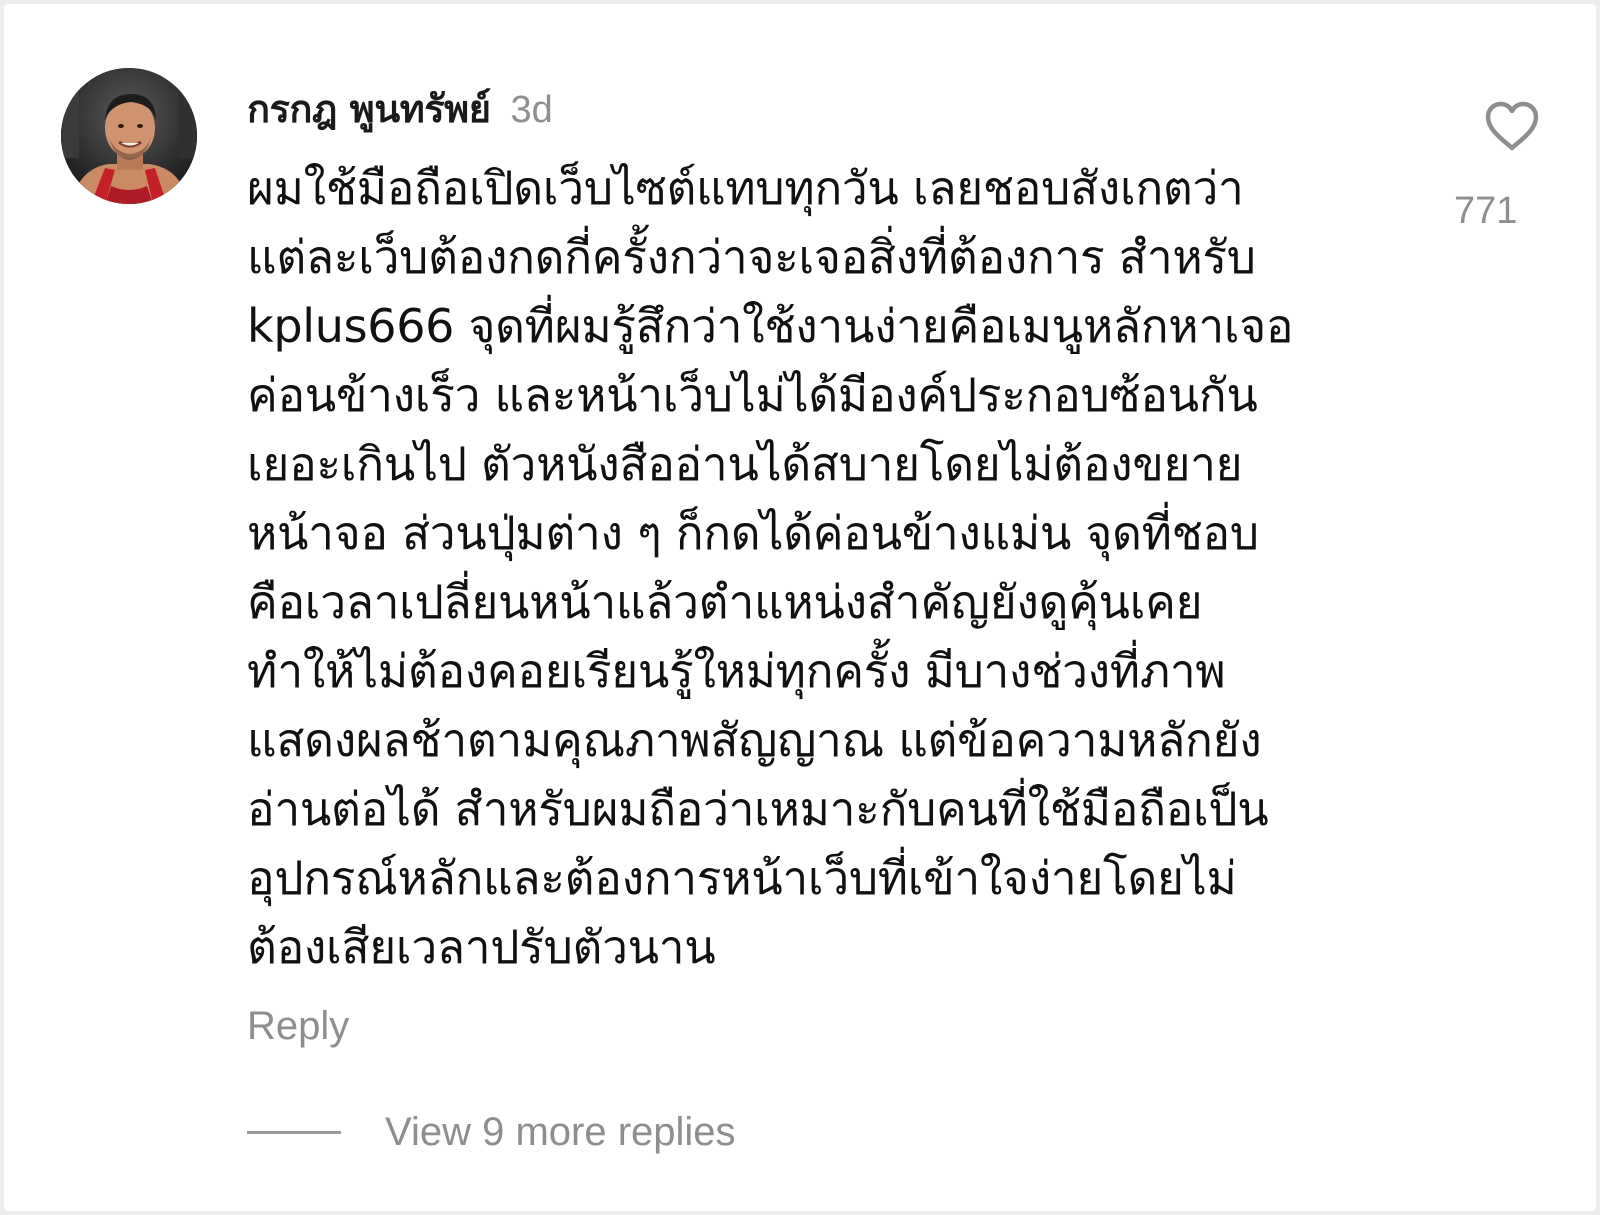 The width and height of the screenshot is (1600, 1215). I want to click on avatar, so click(129, 136).